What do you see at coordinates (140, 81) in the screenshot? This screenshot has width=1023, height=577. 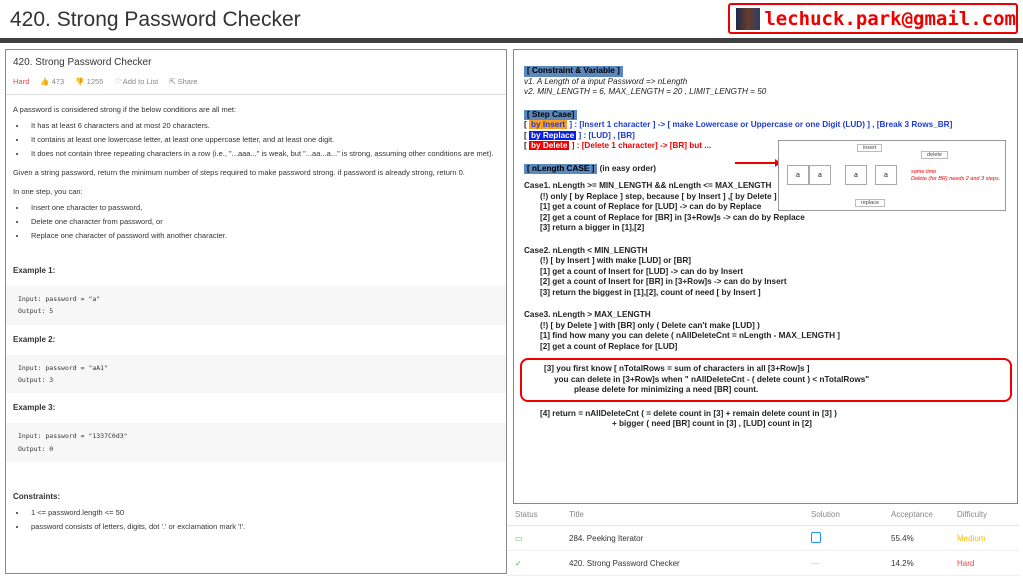 I see `add-to-list-label: Add to List` at bounding box center [140, 81].